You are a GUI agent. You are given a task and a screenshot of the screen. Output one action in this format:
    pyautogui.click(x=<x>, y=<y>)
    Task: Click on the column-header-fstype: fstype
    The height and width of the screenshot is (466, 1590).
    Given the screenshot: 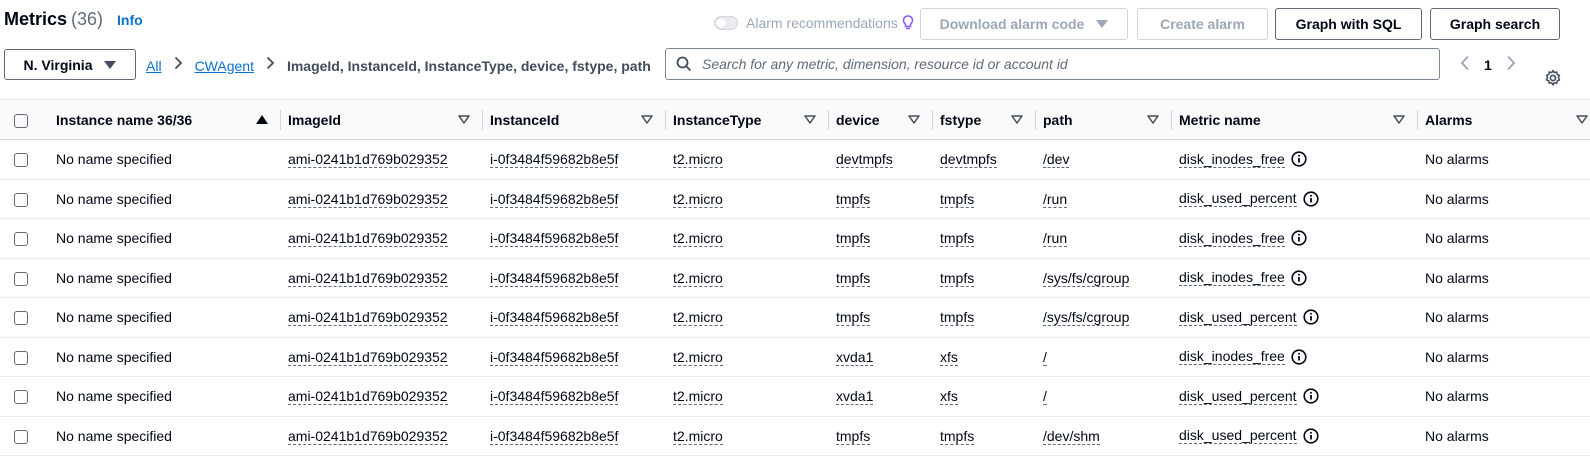 What is the action you would take?
    pyautogui.click(x=983, y=120)
    